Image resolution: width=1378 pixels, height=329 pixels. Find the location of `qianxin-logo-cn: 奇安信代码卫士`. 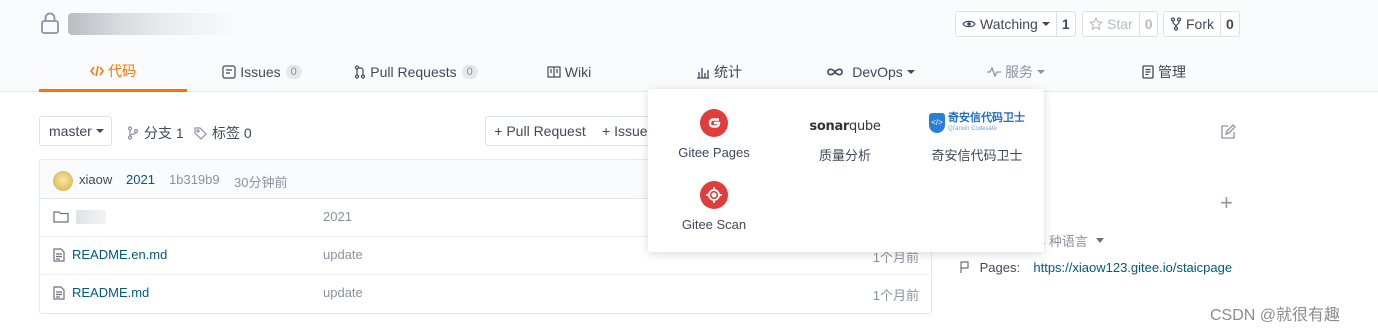

qianxin-logo-cn: 奇安信代码卫士 is located at coordinates (986, 118).